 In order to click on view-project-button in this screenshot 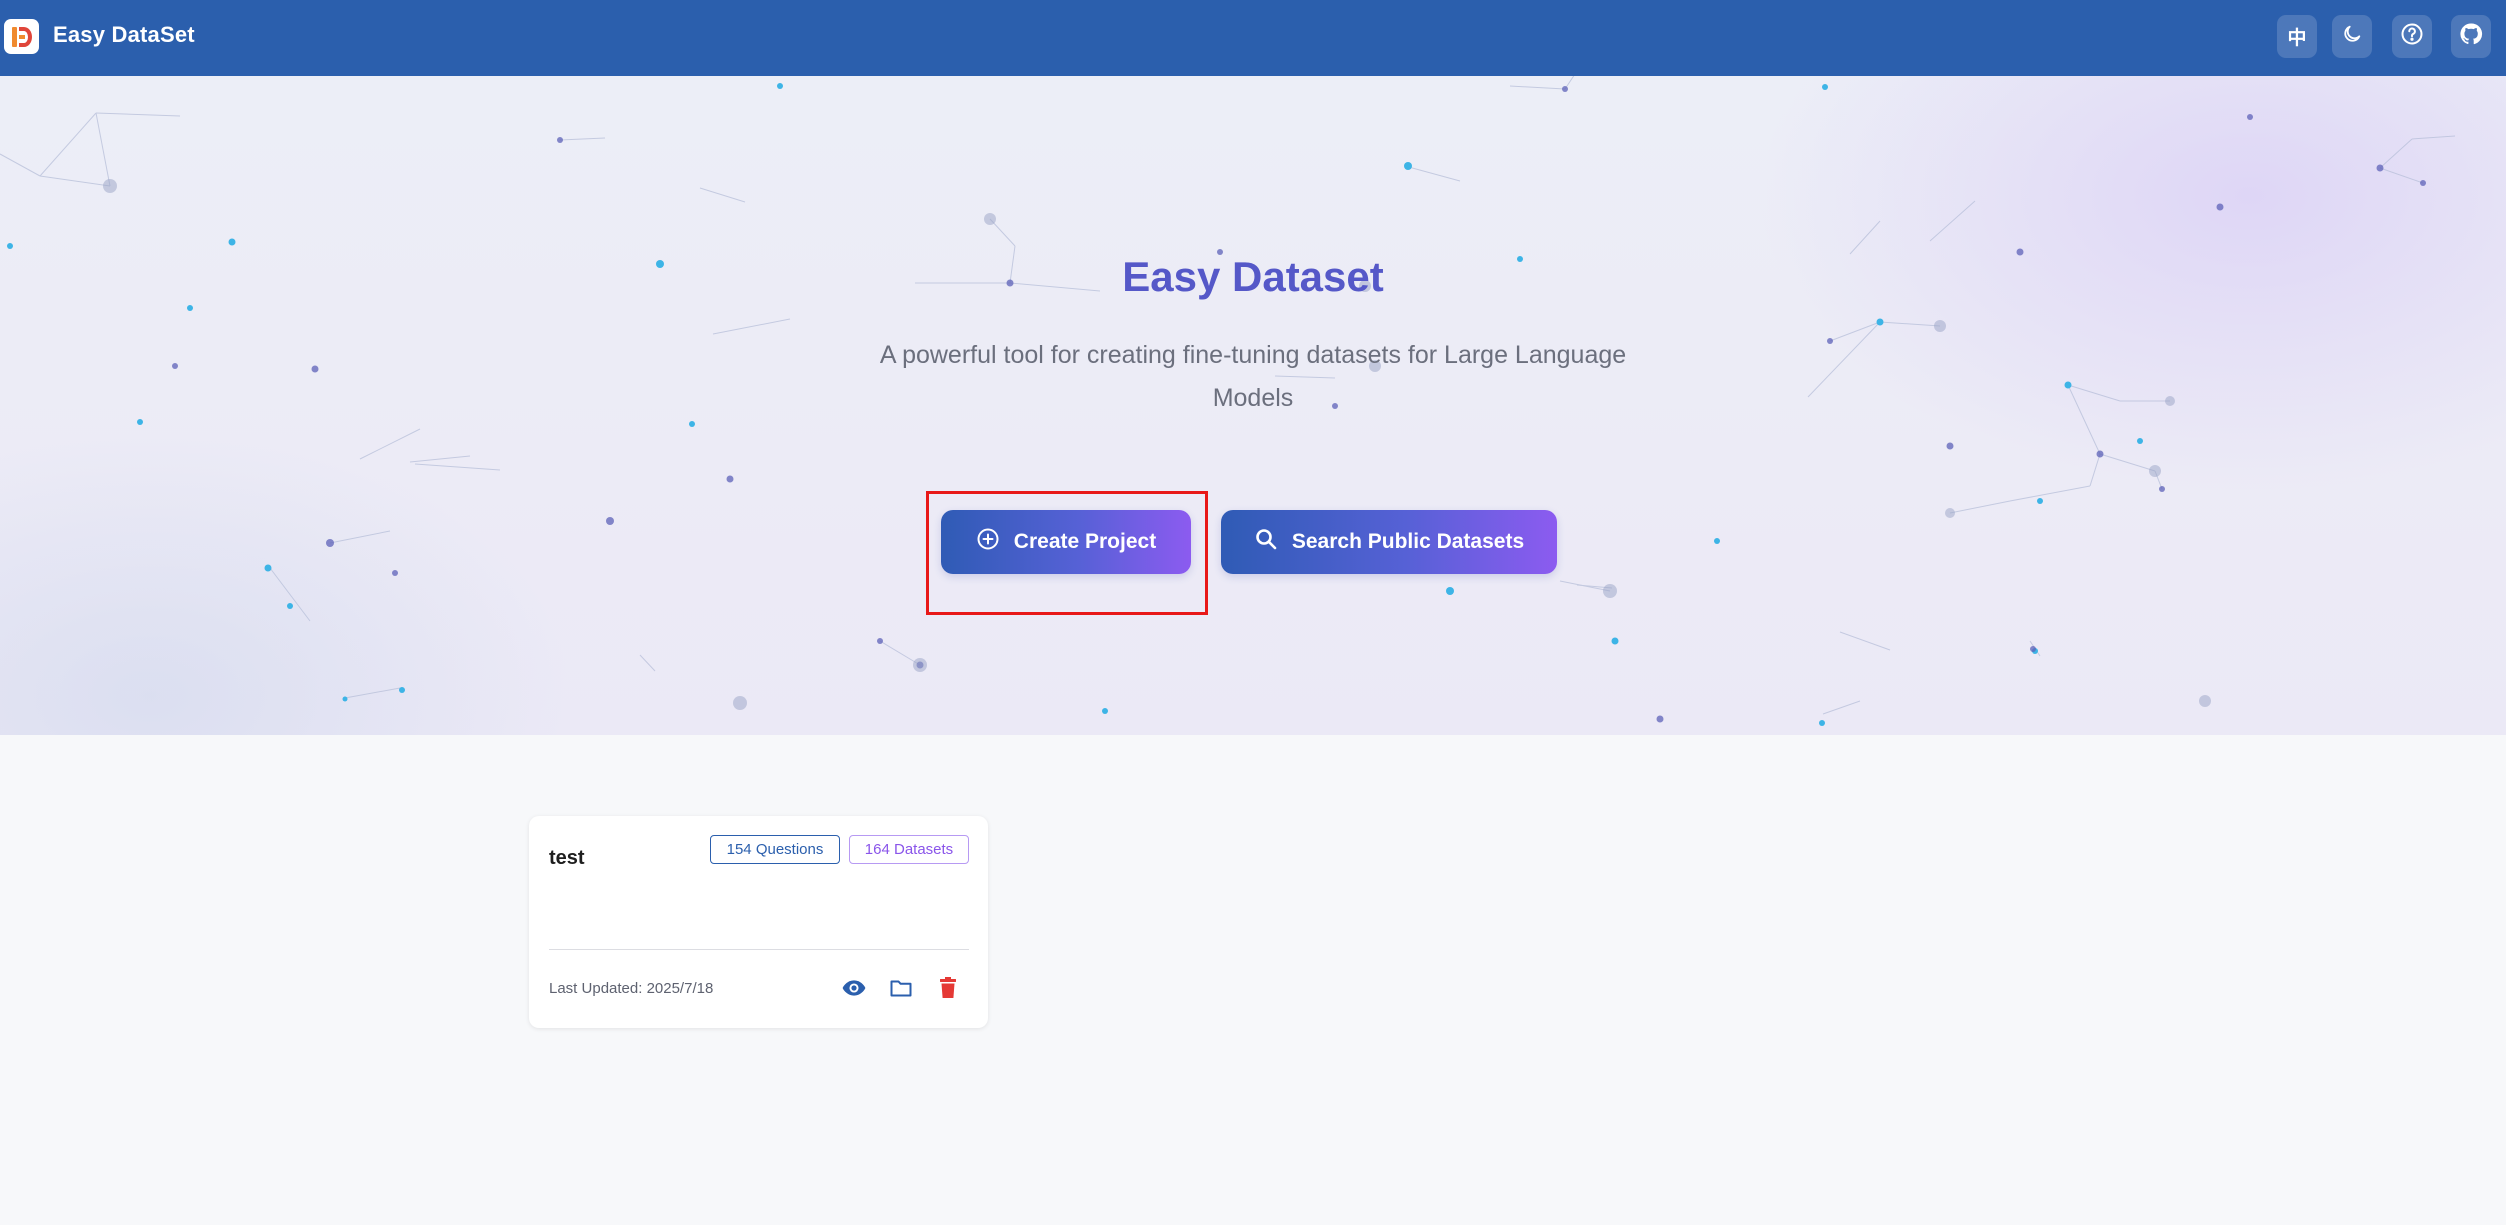, I will do `click(854, 990)`.